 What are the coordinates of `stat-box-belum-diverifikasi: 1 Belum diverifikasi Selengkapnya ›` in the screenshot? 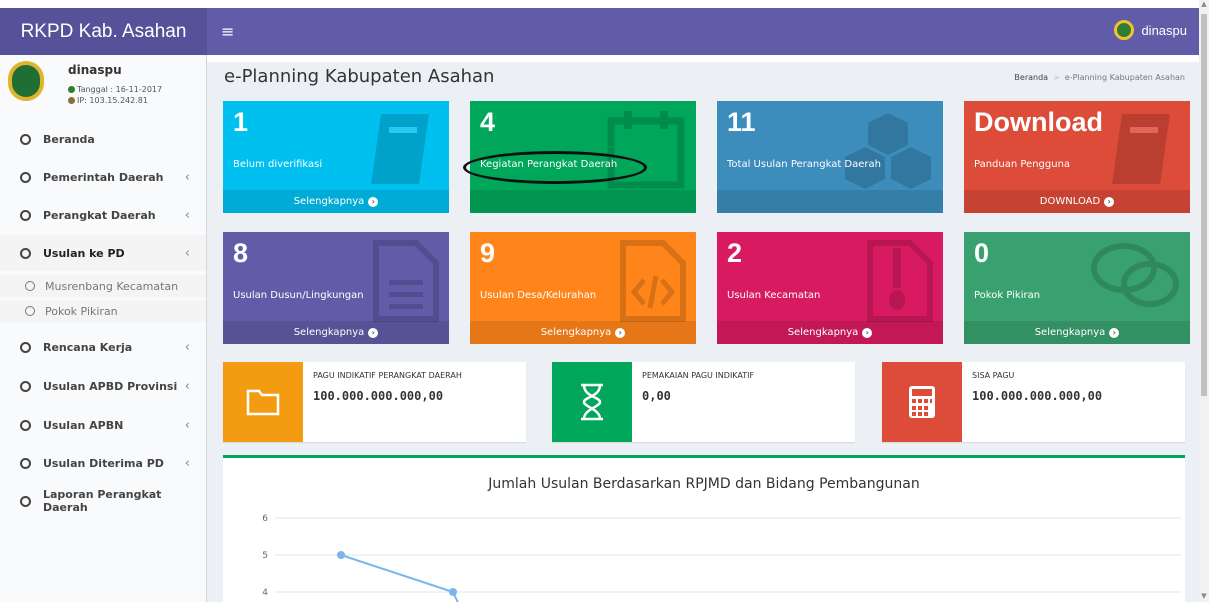 It's located at (336, 157).